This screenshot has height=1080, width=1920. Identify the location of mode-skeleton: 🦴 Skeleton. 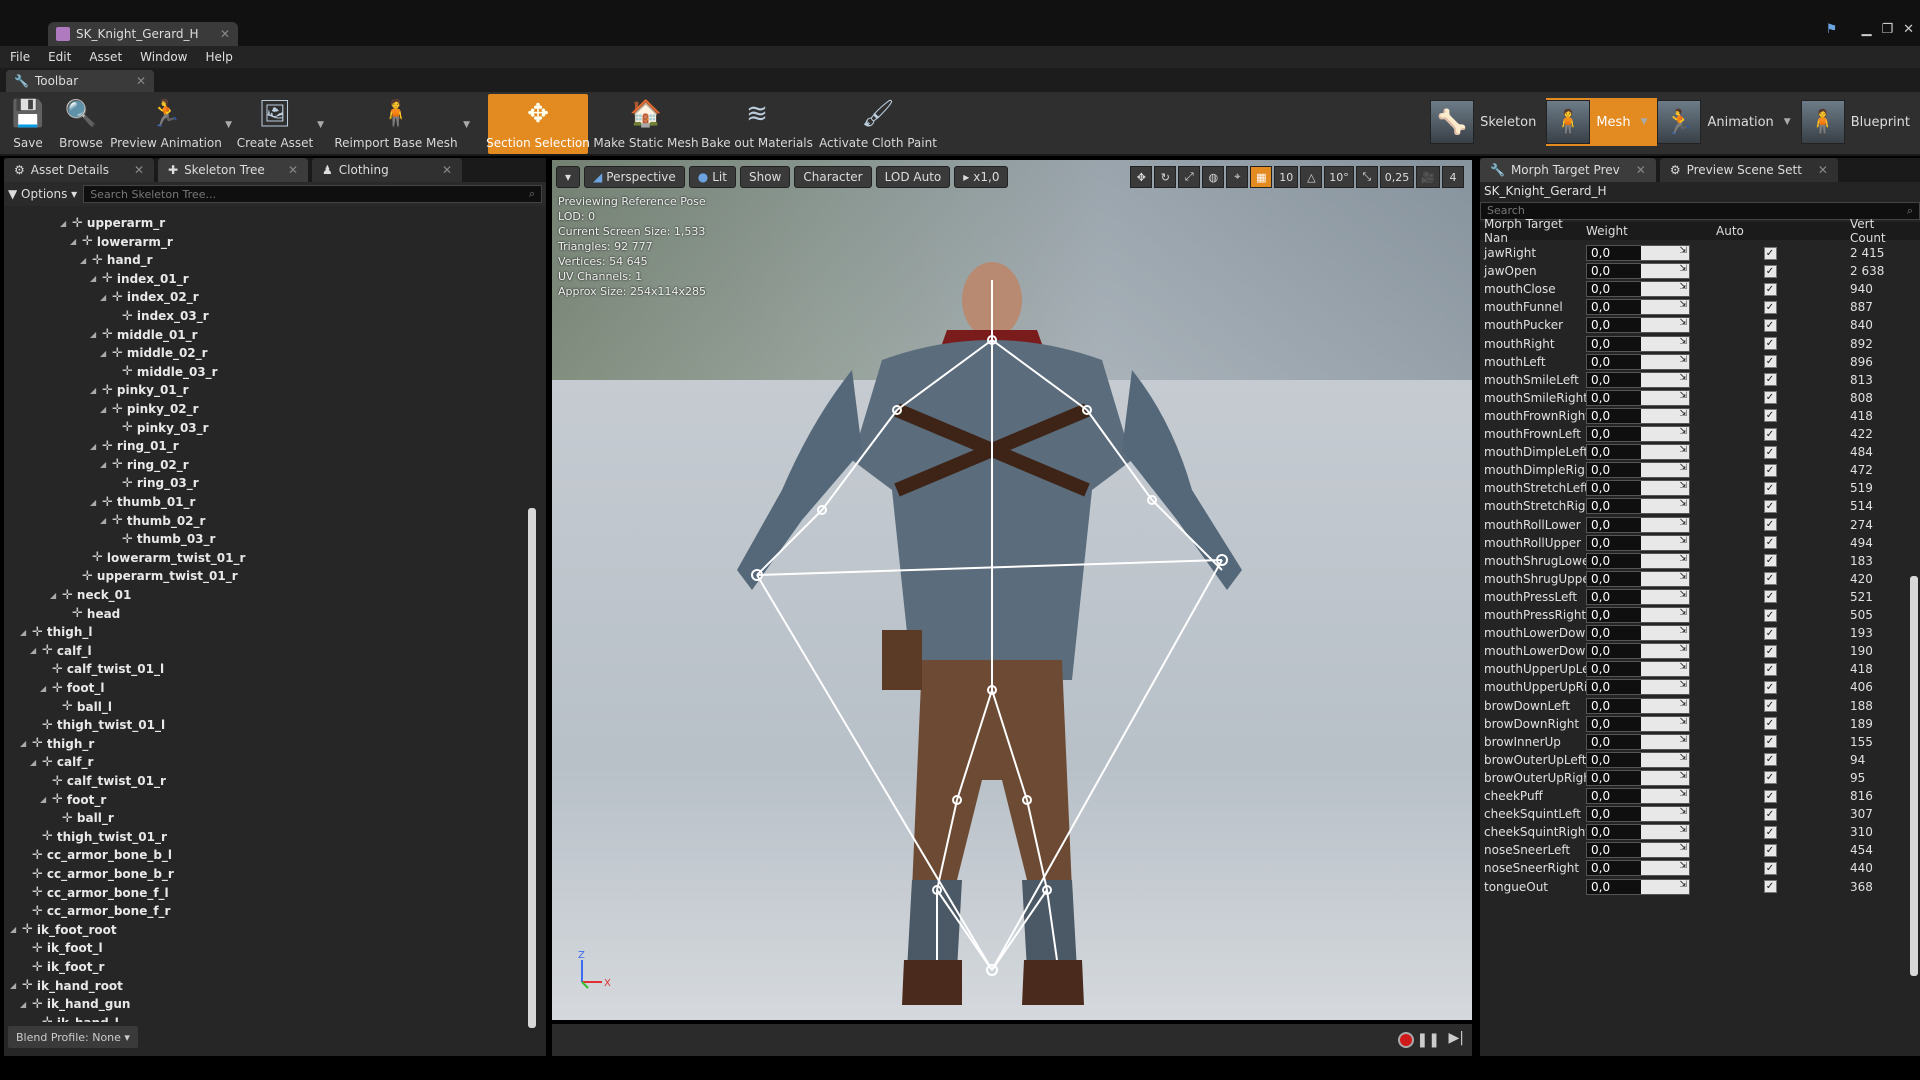
(1488, 122).